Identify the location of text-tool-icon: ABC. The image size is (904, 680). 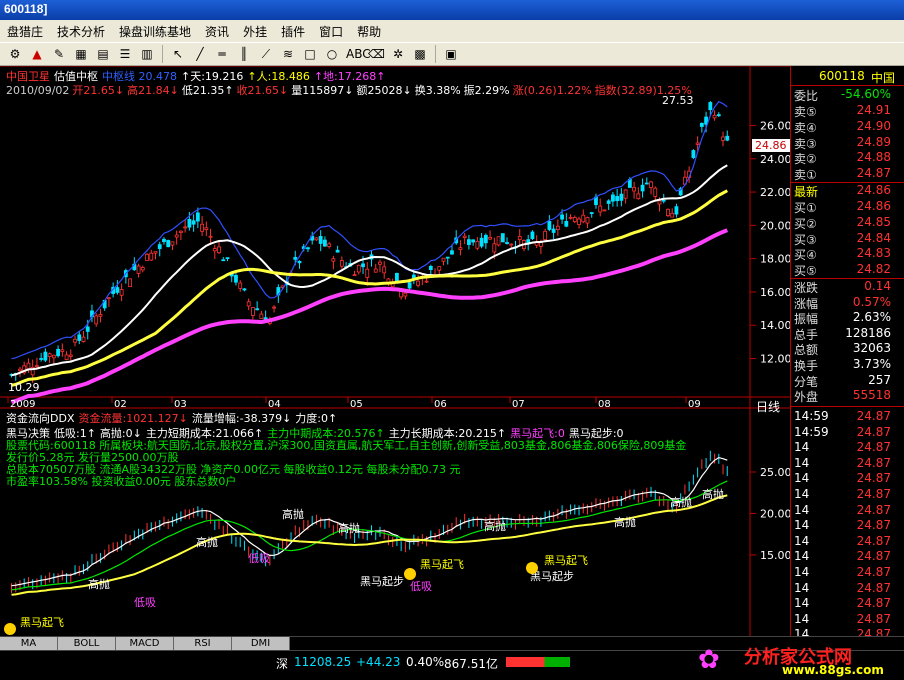
(358, 54).